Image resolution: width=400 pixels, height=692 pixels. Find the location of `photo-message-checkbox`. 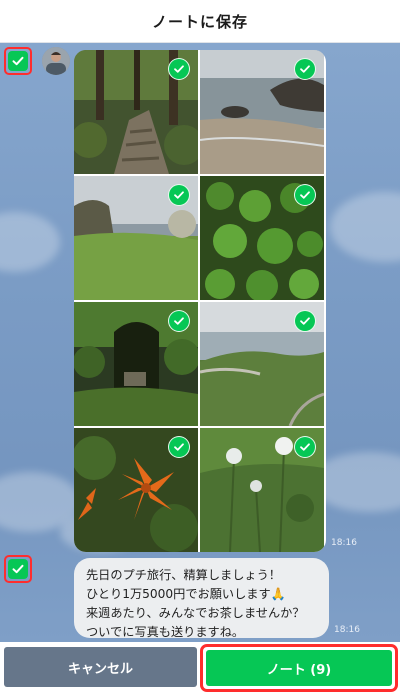

photo-message-checkbox is located at coordinates (18, 61).